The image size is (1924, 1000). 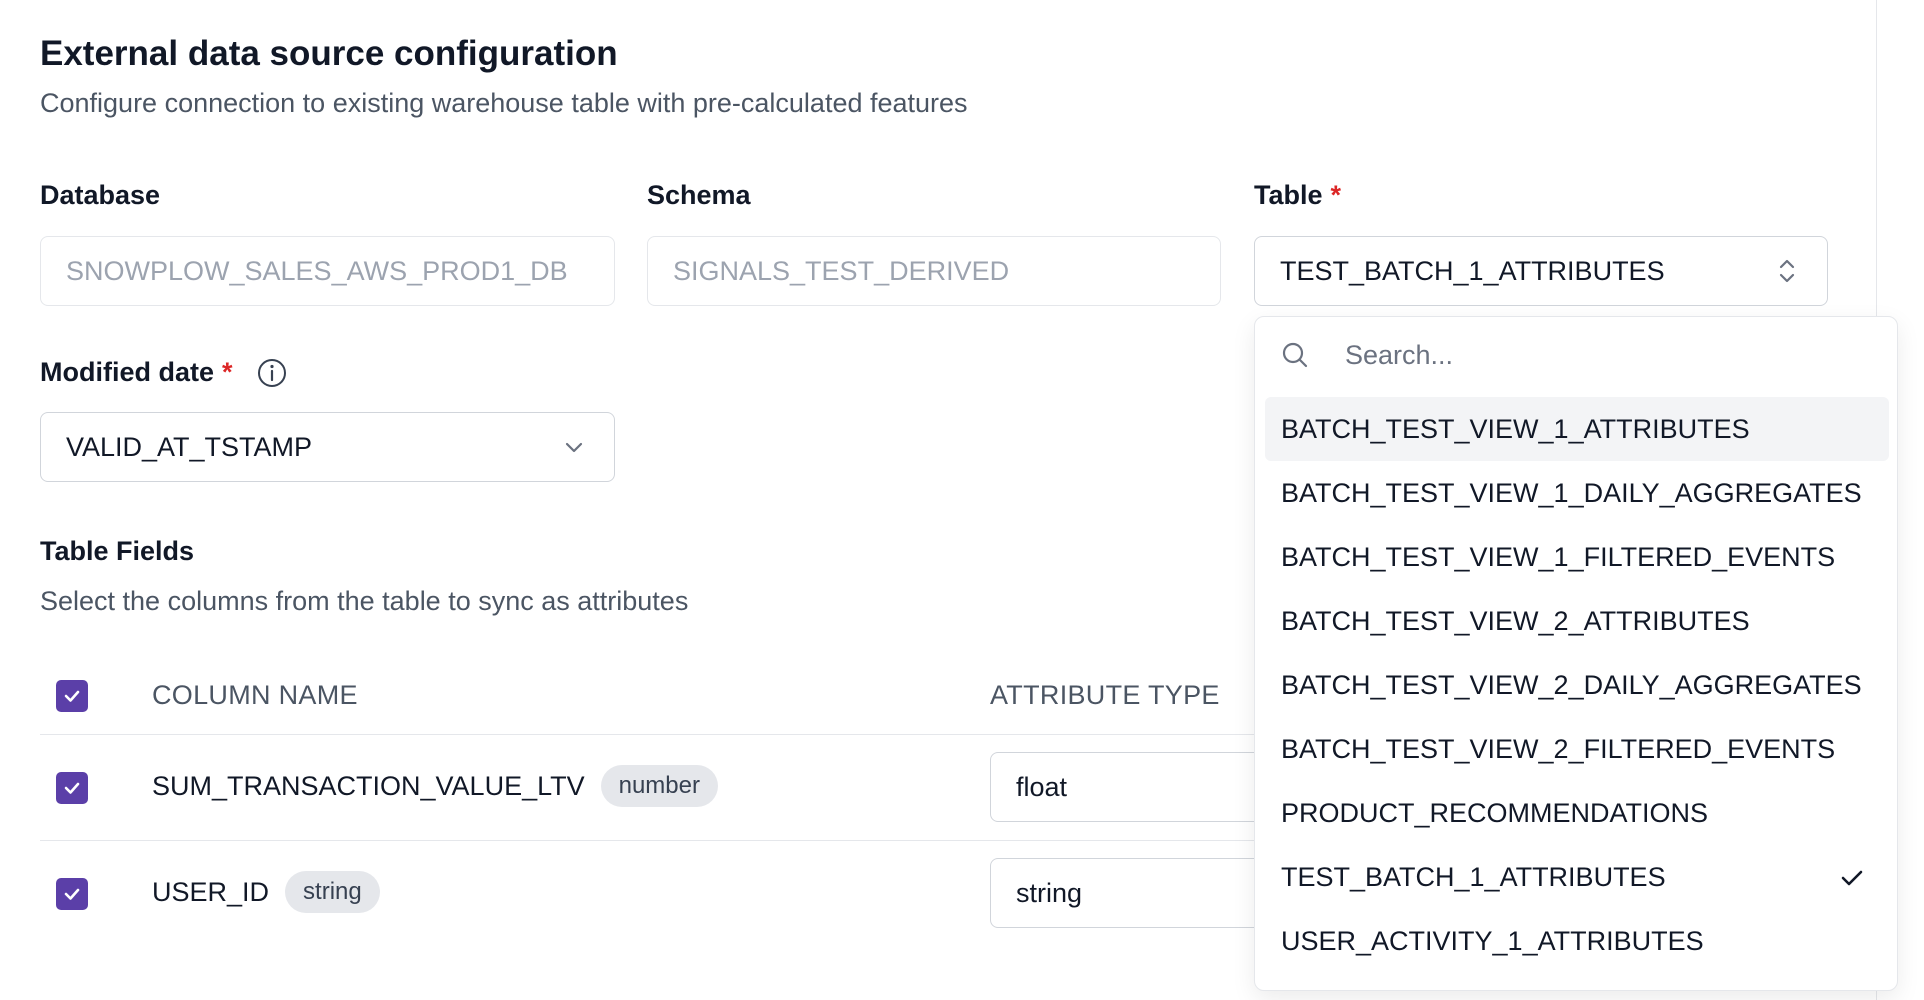 I want to click on database-label: Database, so click(x=100, y=195).